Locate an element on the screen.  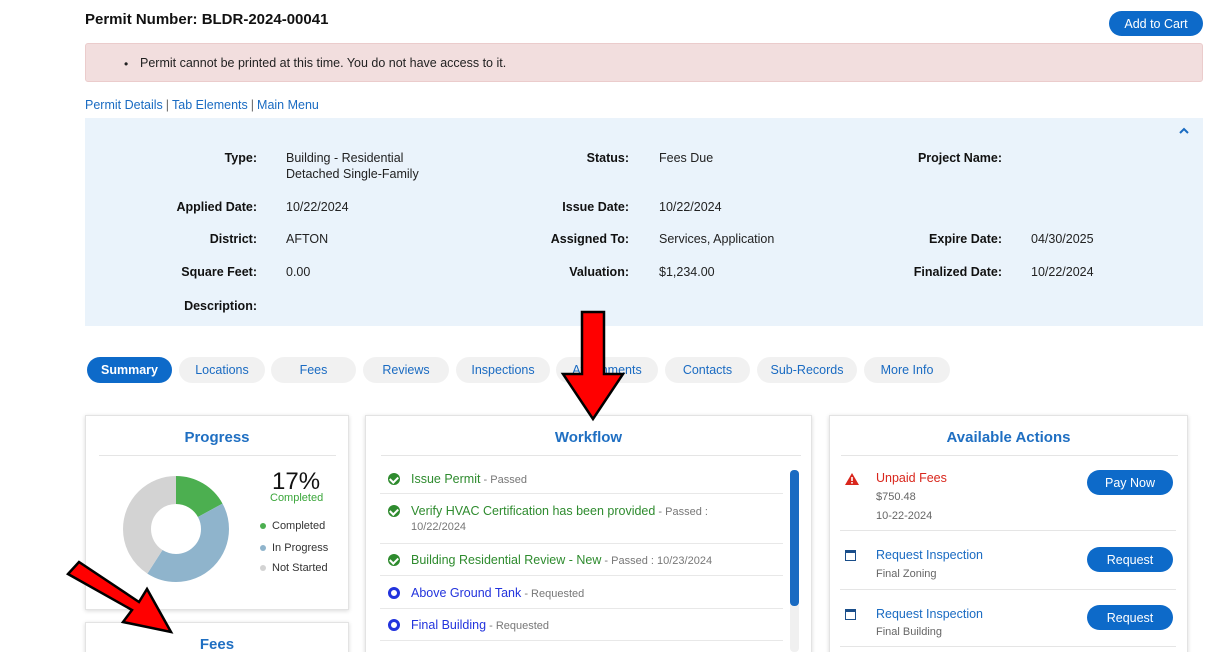
main-menu-link: Main Menu is located at coordinates (288, 105).